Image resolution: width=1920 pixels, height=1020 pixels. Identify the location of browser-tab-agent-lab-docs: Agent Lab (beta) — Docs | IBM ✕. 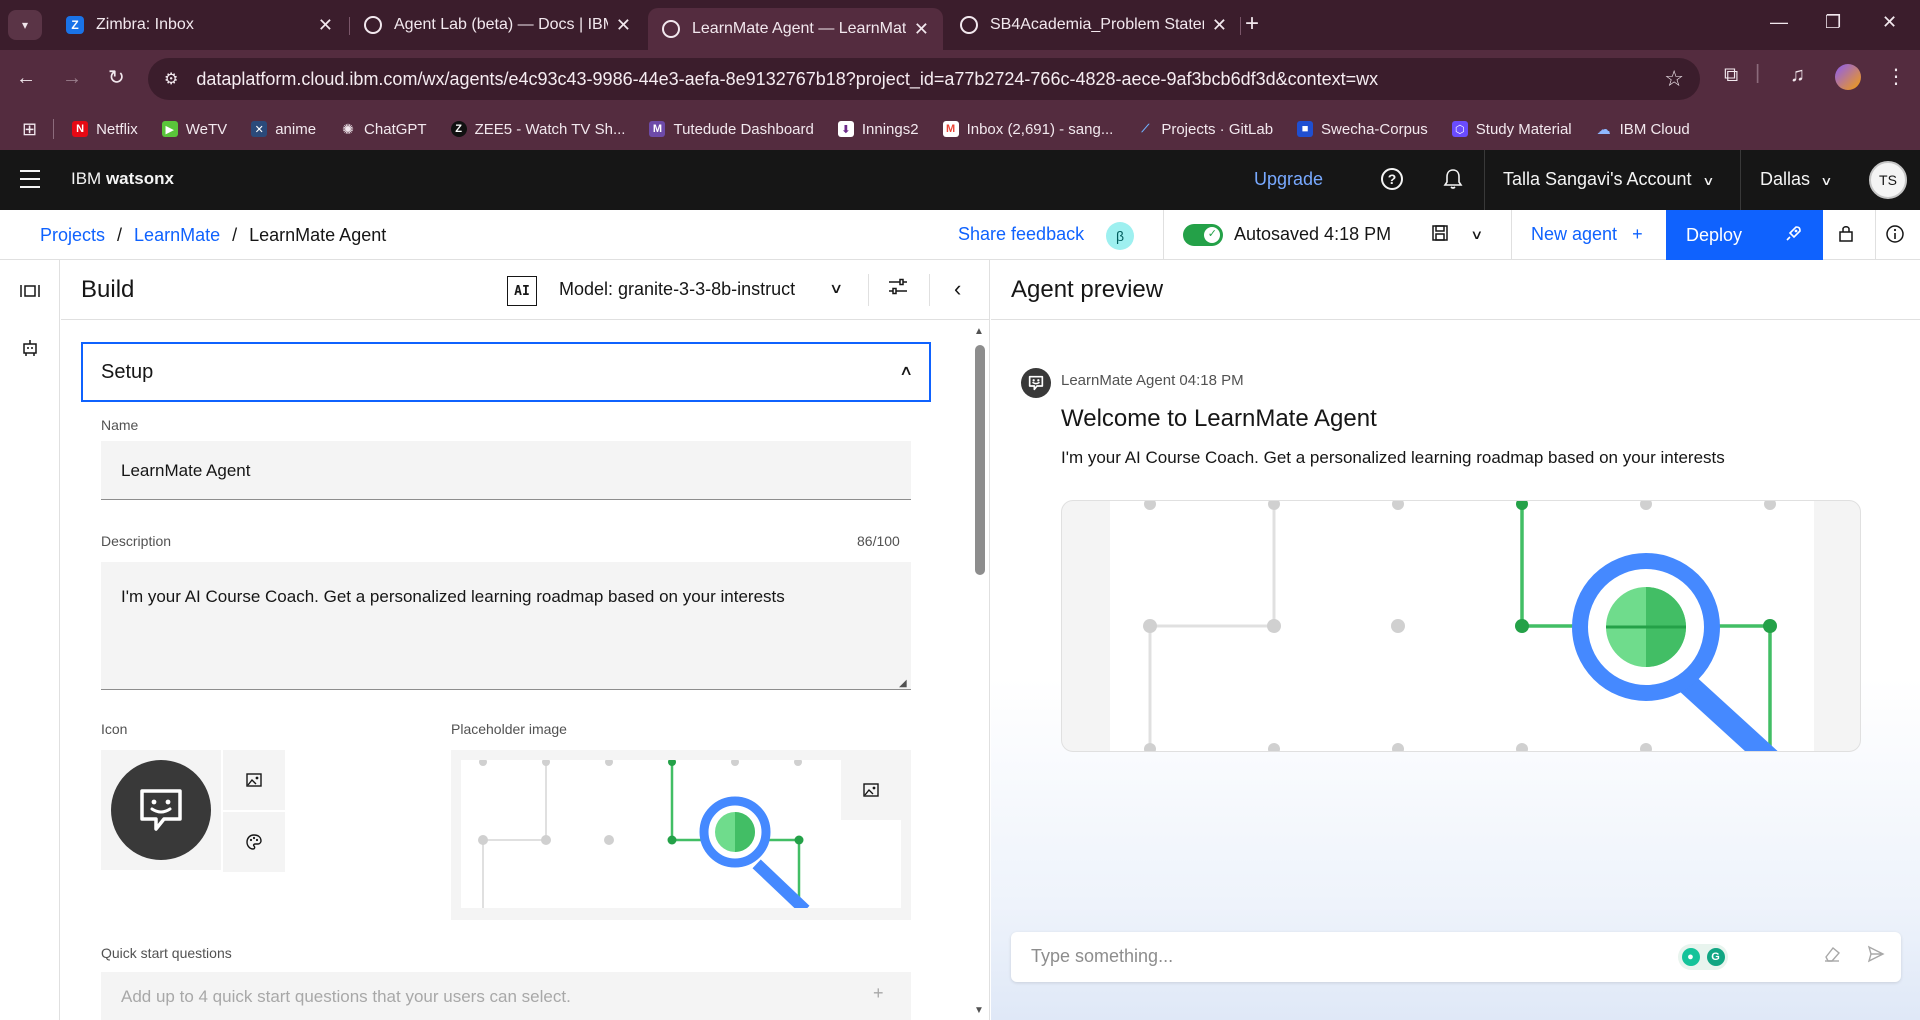
(497, 25).